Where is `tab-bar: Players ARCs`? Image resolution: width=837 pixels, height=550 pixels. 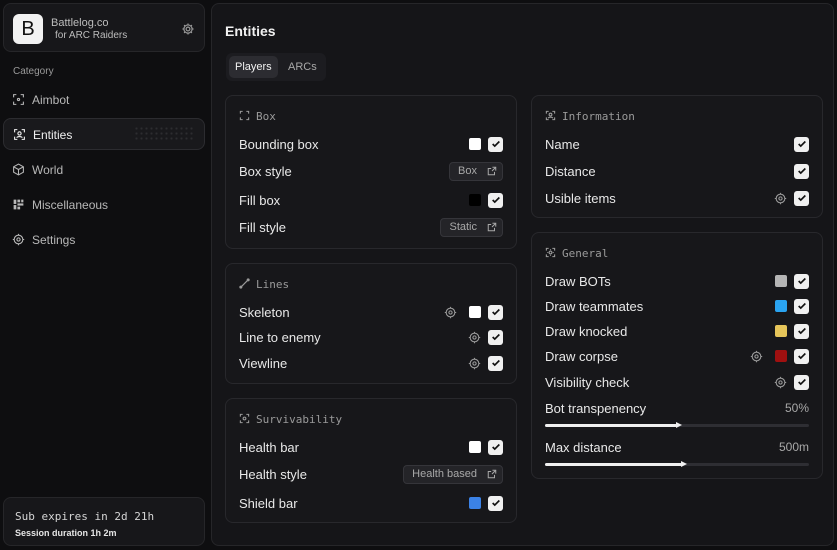
tab-bar: Players ARCs is located at coordinates (276, 67).